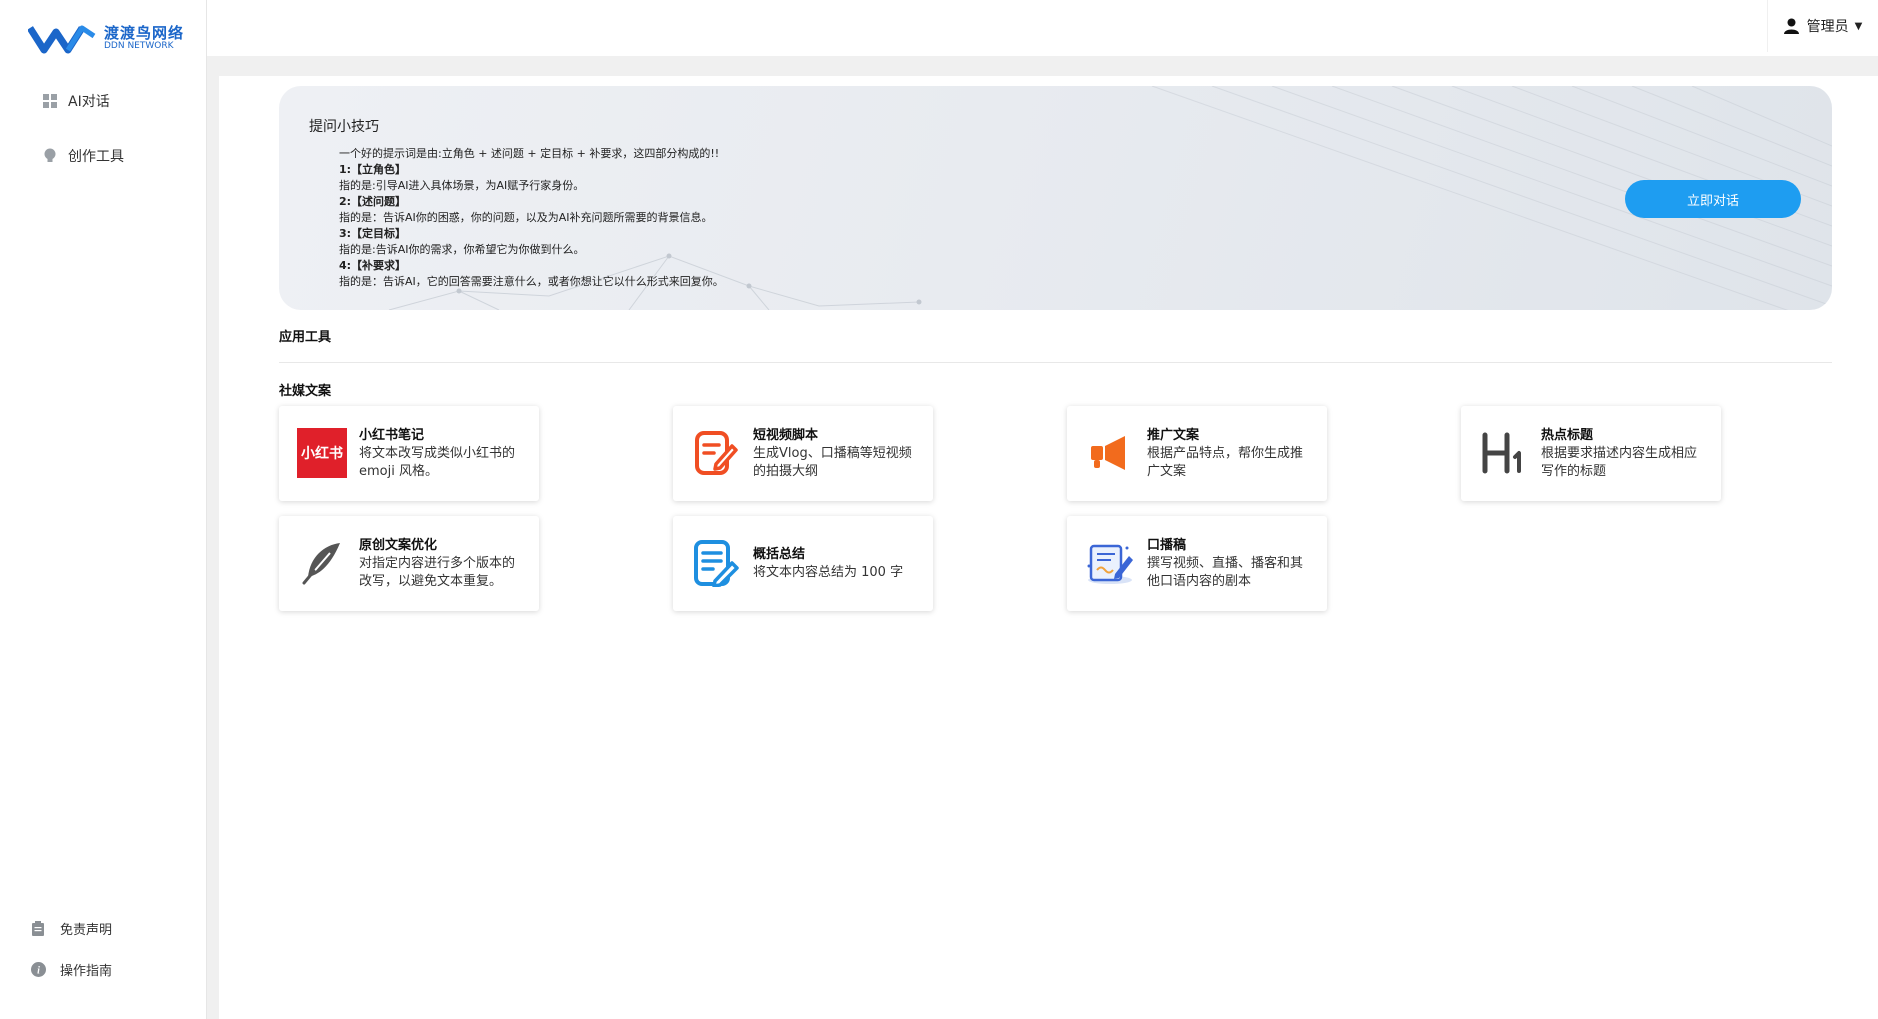  Describe the element at coordinates (305, 337) in the screenshot. I see `section-title-app-tools: 应用工具` at that location.